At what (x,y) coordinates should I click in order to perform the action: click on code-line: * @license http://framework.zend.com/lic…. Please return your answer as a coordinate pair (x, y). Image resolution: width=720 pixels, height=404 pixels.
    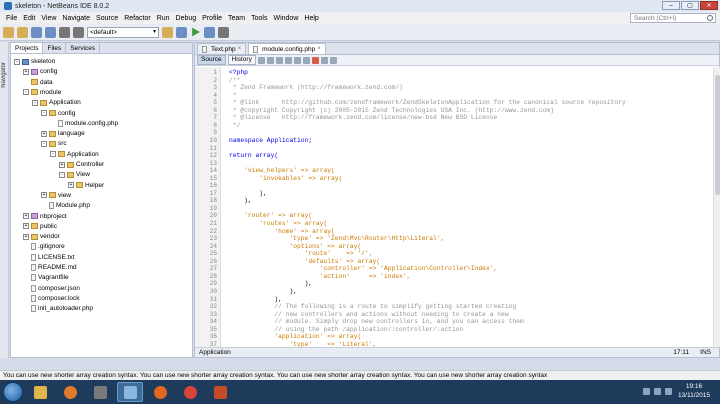
    Looking at the image, I should click on (363, 118).